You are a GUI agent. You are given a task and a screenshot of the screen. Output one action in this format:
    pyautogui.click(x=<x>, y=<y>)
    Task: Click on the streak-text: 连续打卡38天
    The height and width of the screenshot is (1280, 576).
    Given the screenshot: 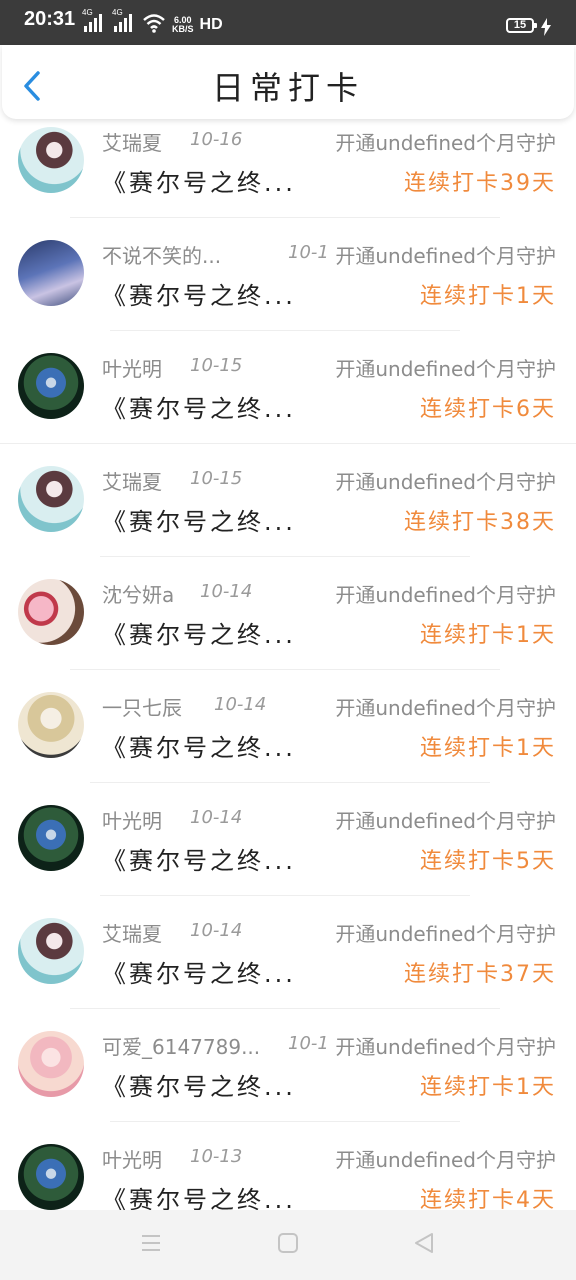 What is the action you would take?
    pyautogui.click(x=480, y=522)
    